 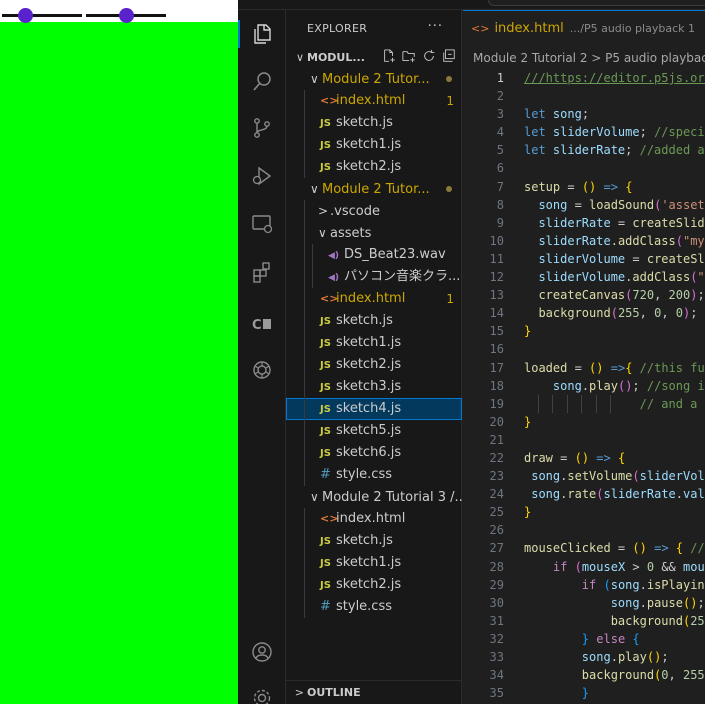 I want to click on explorer-button, so click(x=262, y=34).